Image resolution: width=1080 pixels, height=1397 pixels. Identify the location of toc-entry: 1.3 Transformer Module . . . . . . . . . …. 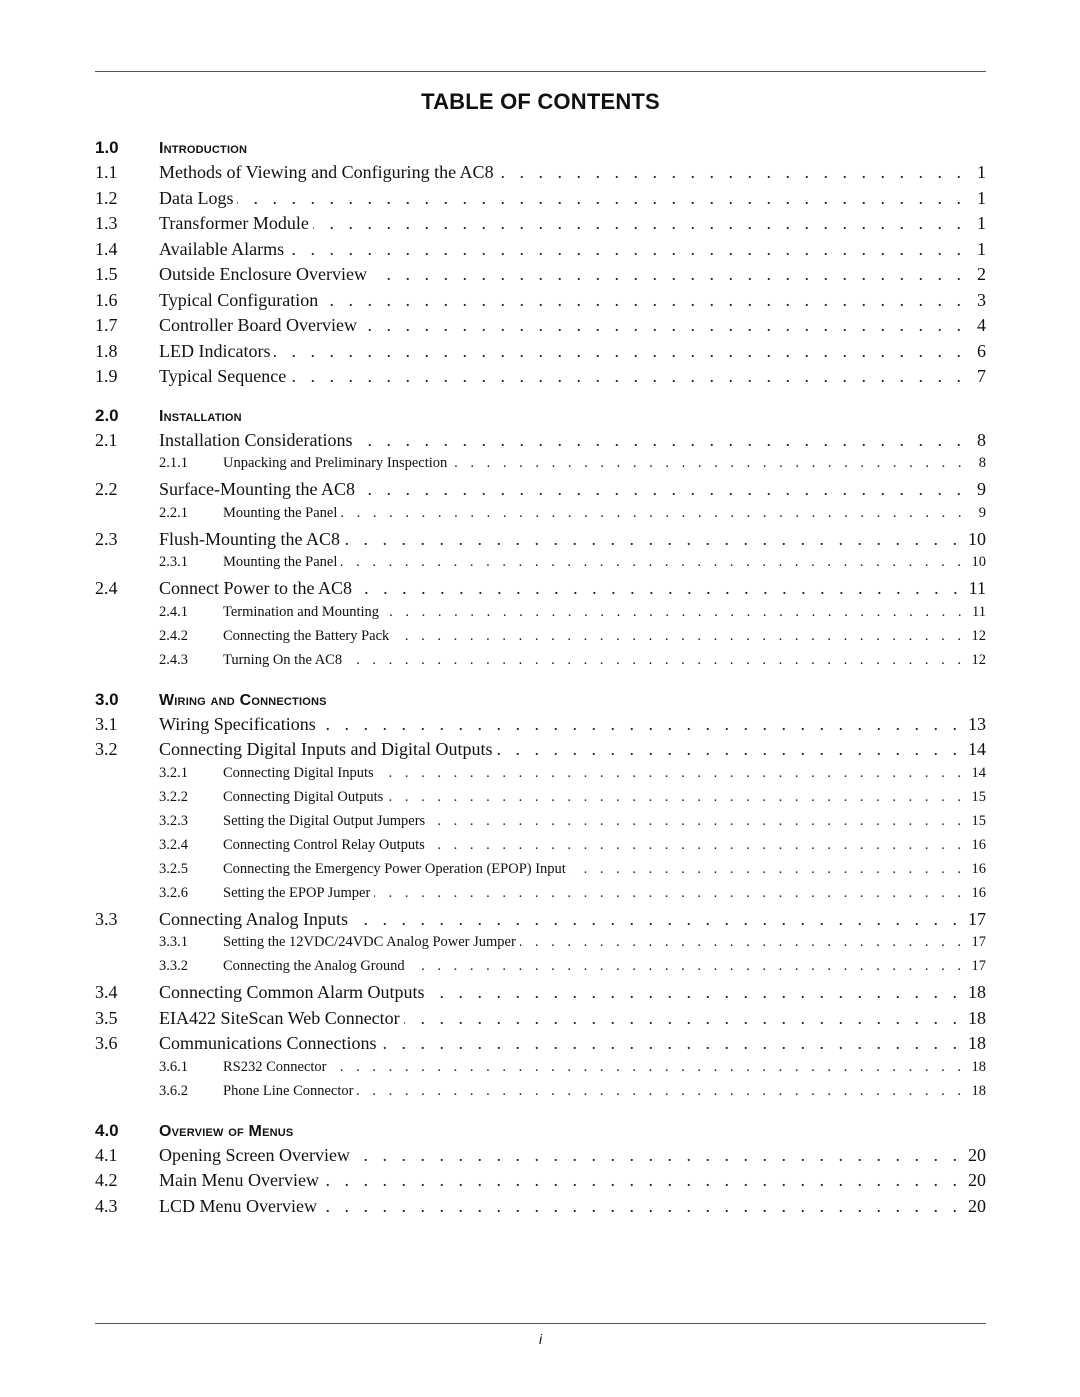
(540, 226).